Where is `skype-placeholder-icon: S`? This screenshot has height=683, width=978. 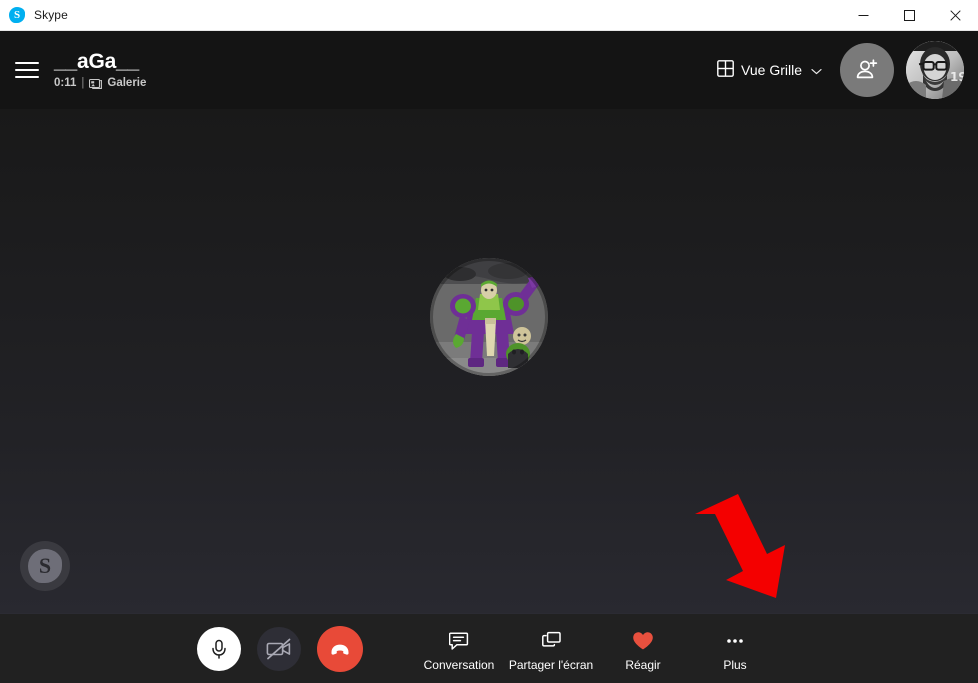
skype-placeholder-icon: S is located at coordinates (45, 566).